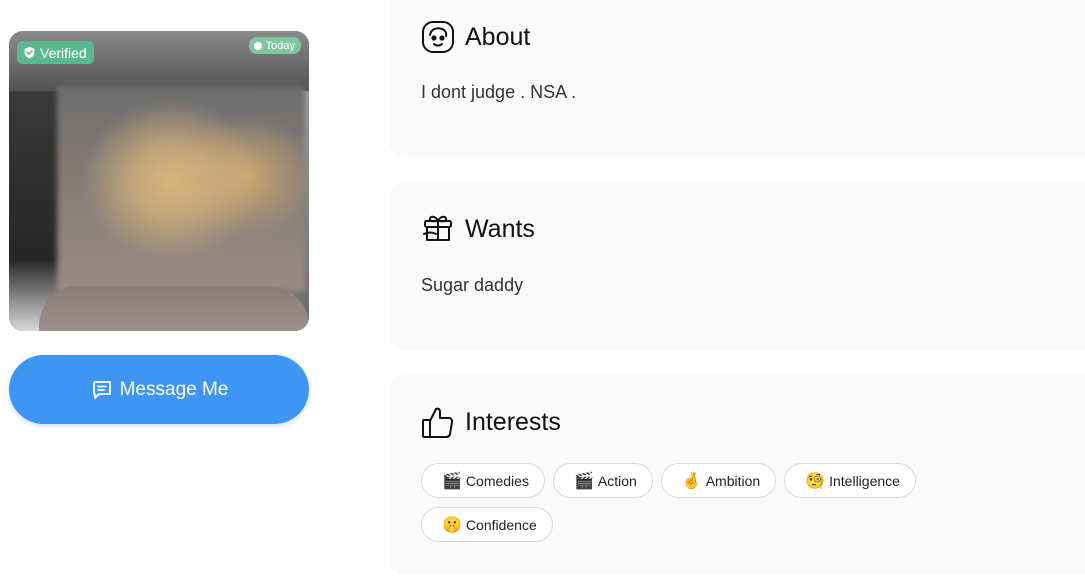  Describe the element at coordinates (498, 36) in the screenshot. I see `about-title: About` at that location.